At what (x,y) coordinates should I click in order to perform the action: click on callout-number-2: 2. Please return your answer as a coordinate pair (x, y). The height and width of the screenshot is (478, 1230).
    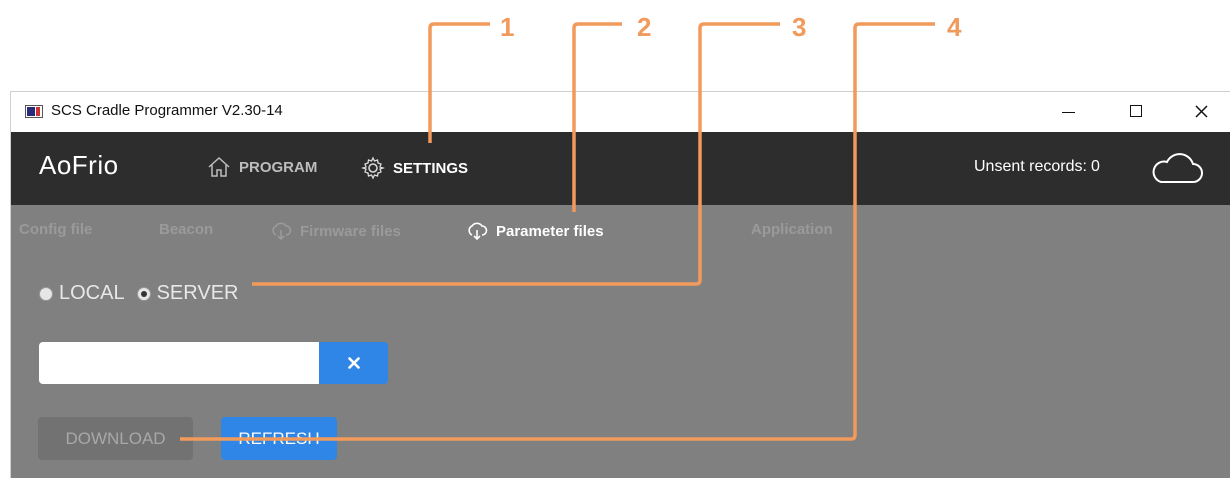
    Looking at the image, I should click on (644, 27).